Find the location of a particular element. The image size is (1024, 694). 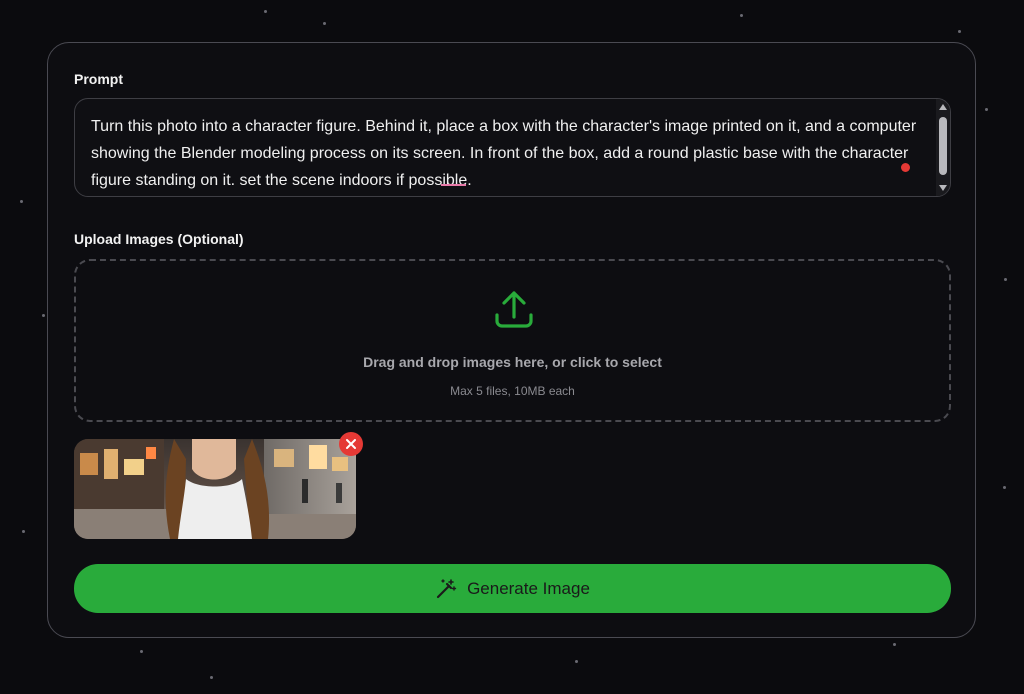

close-icon is located at coordinates (351, 444).